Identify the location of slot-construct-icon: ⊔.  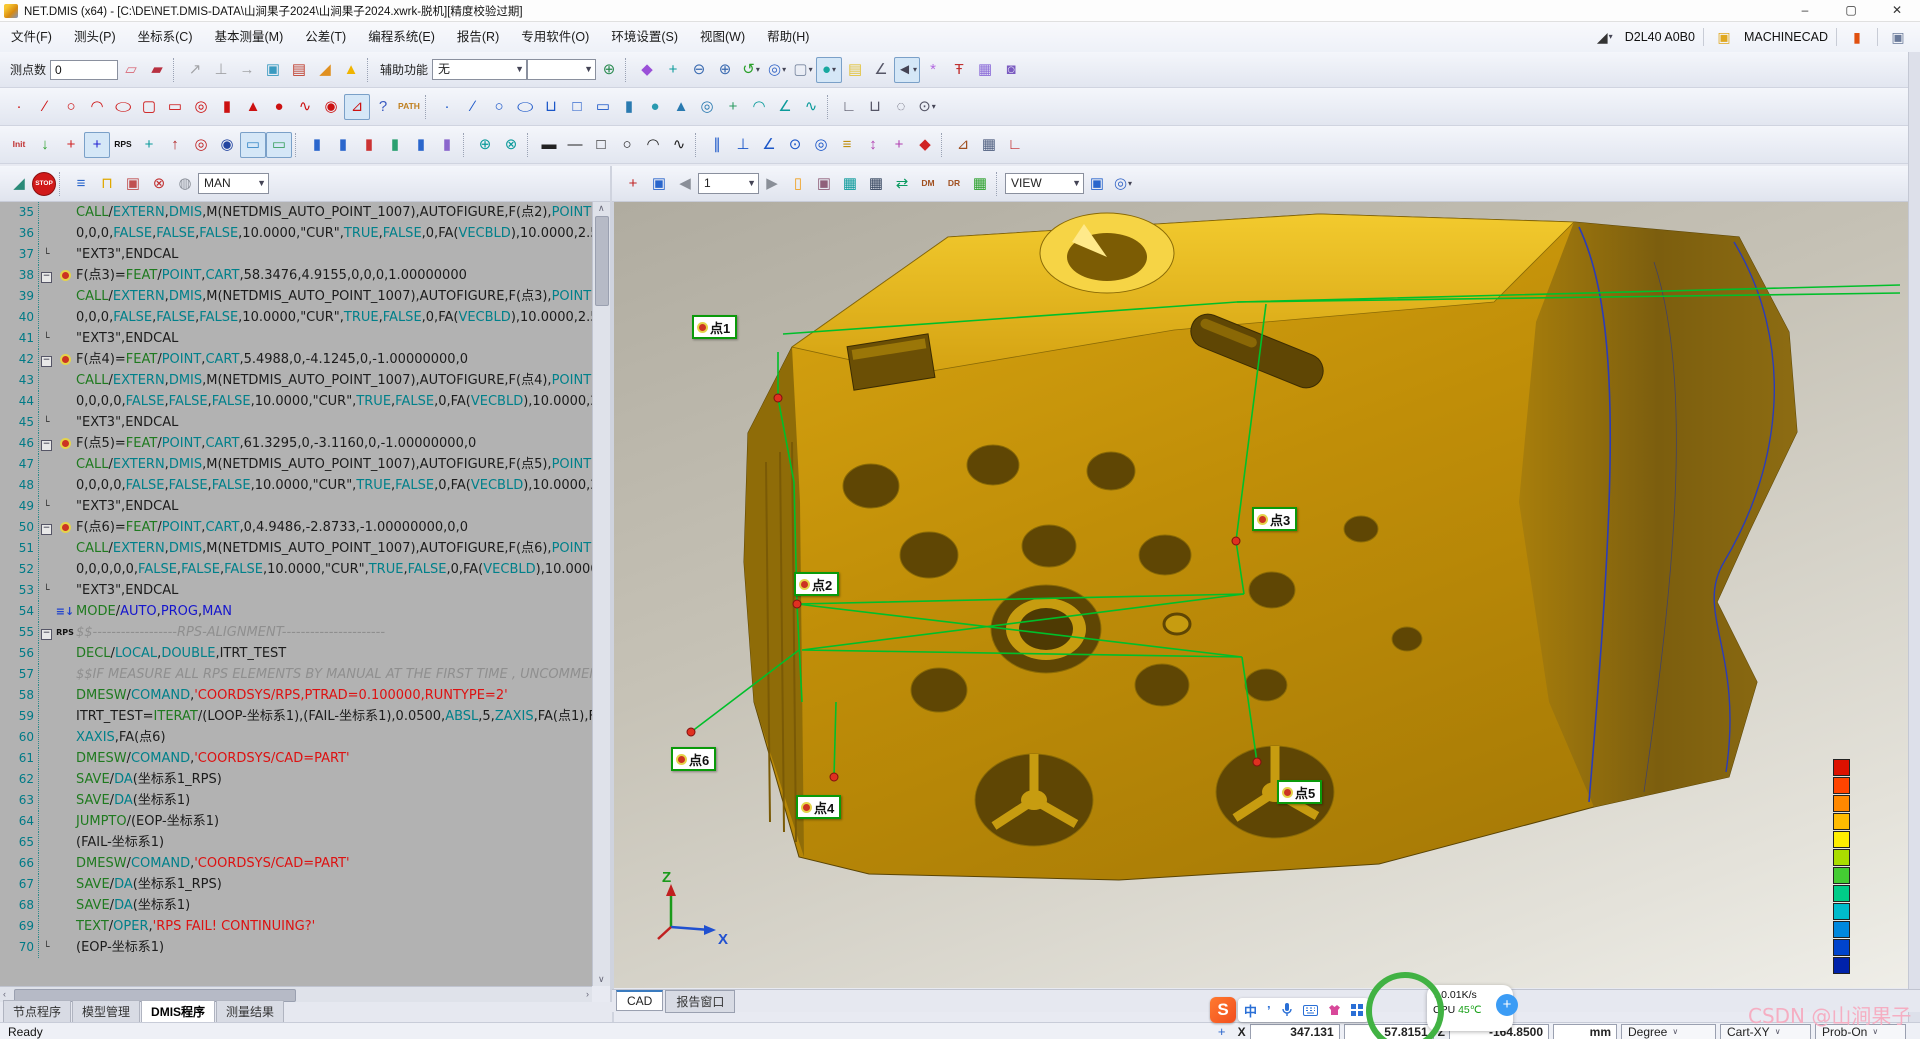
(875, 107).